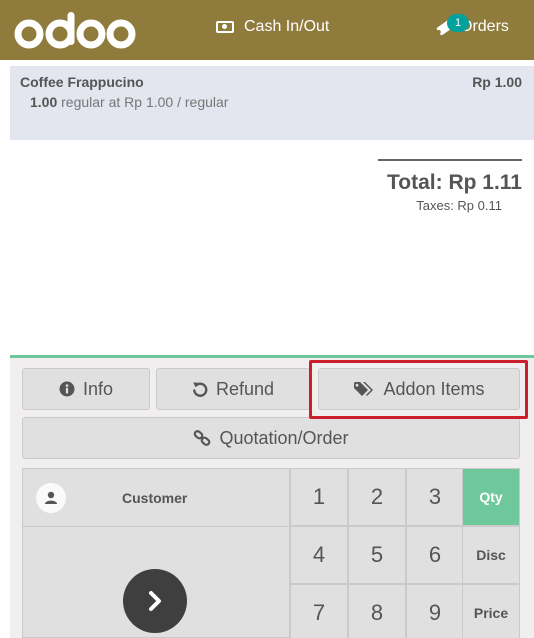  I want to click on order-total: Total: Rp 1.11, so click(454, 182).